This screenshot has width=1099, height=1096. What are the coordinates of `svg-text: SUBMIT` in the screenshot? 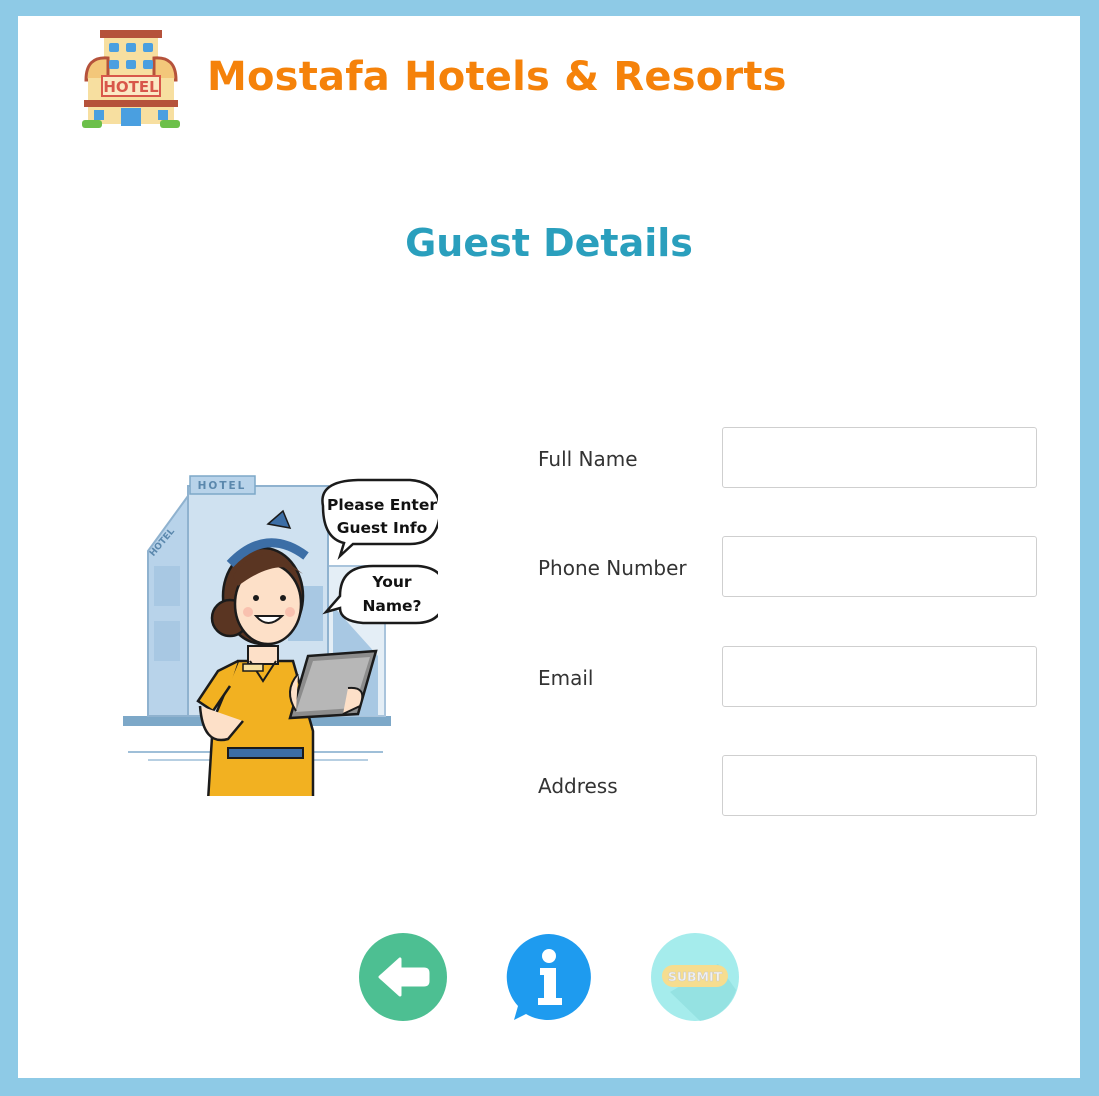 It's located at (695, 976).